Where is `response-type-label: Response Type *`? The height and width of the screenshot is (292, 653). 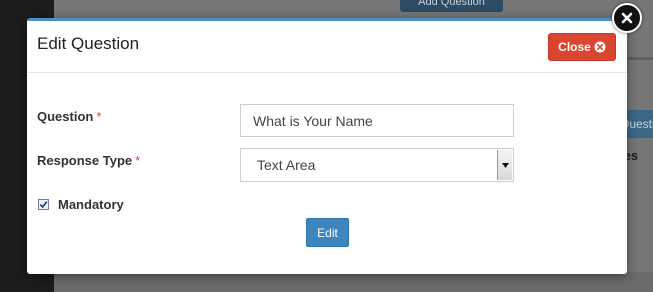
response-type-label: Response Type * is located at coordinates (88, 160).